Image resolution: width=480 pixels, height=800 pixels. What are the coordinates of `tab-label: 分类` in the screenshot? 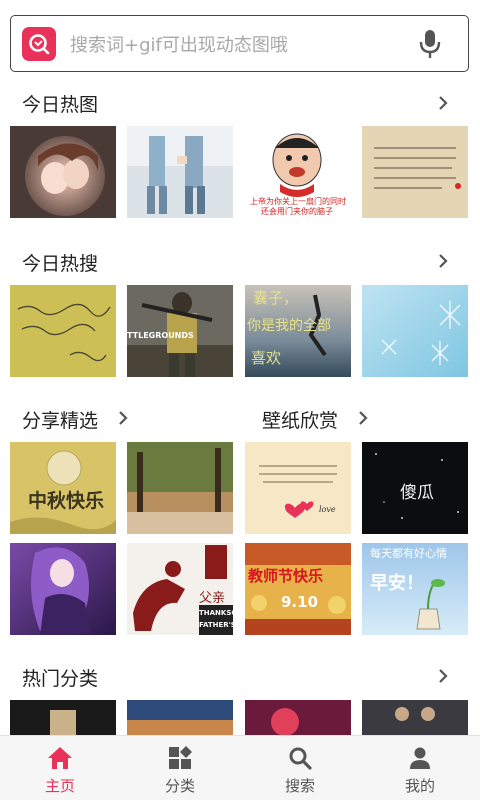 It's located at (179, 786).